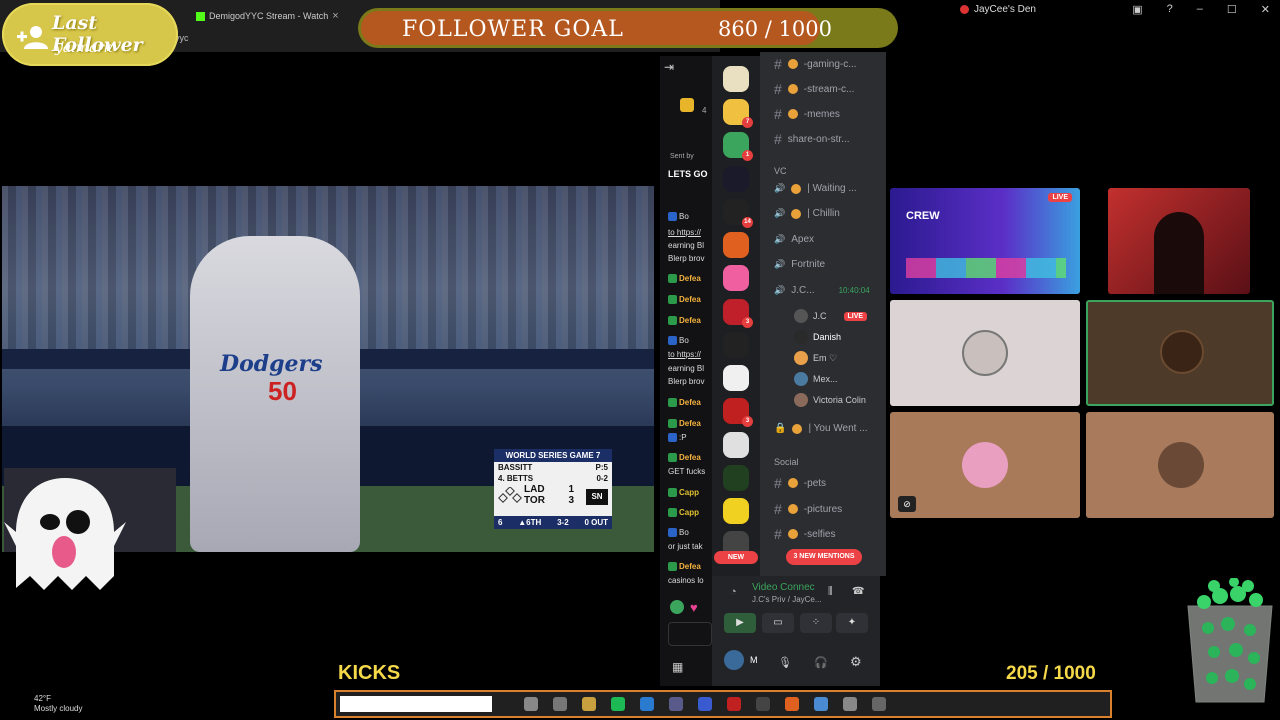  What do you see at coordinates (677, 607) in the screenshot?
I see `emote-icon` at bounding box center [677, 607].